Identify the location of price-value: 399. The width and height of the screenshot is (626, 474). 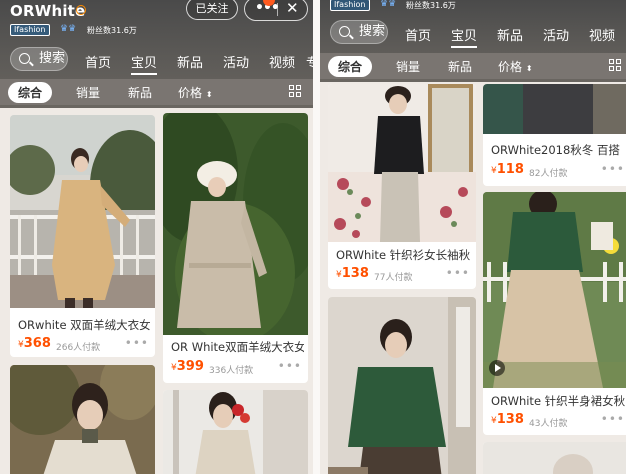
(190, 366).